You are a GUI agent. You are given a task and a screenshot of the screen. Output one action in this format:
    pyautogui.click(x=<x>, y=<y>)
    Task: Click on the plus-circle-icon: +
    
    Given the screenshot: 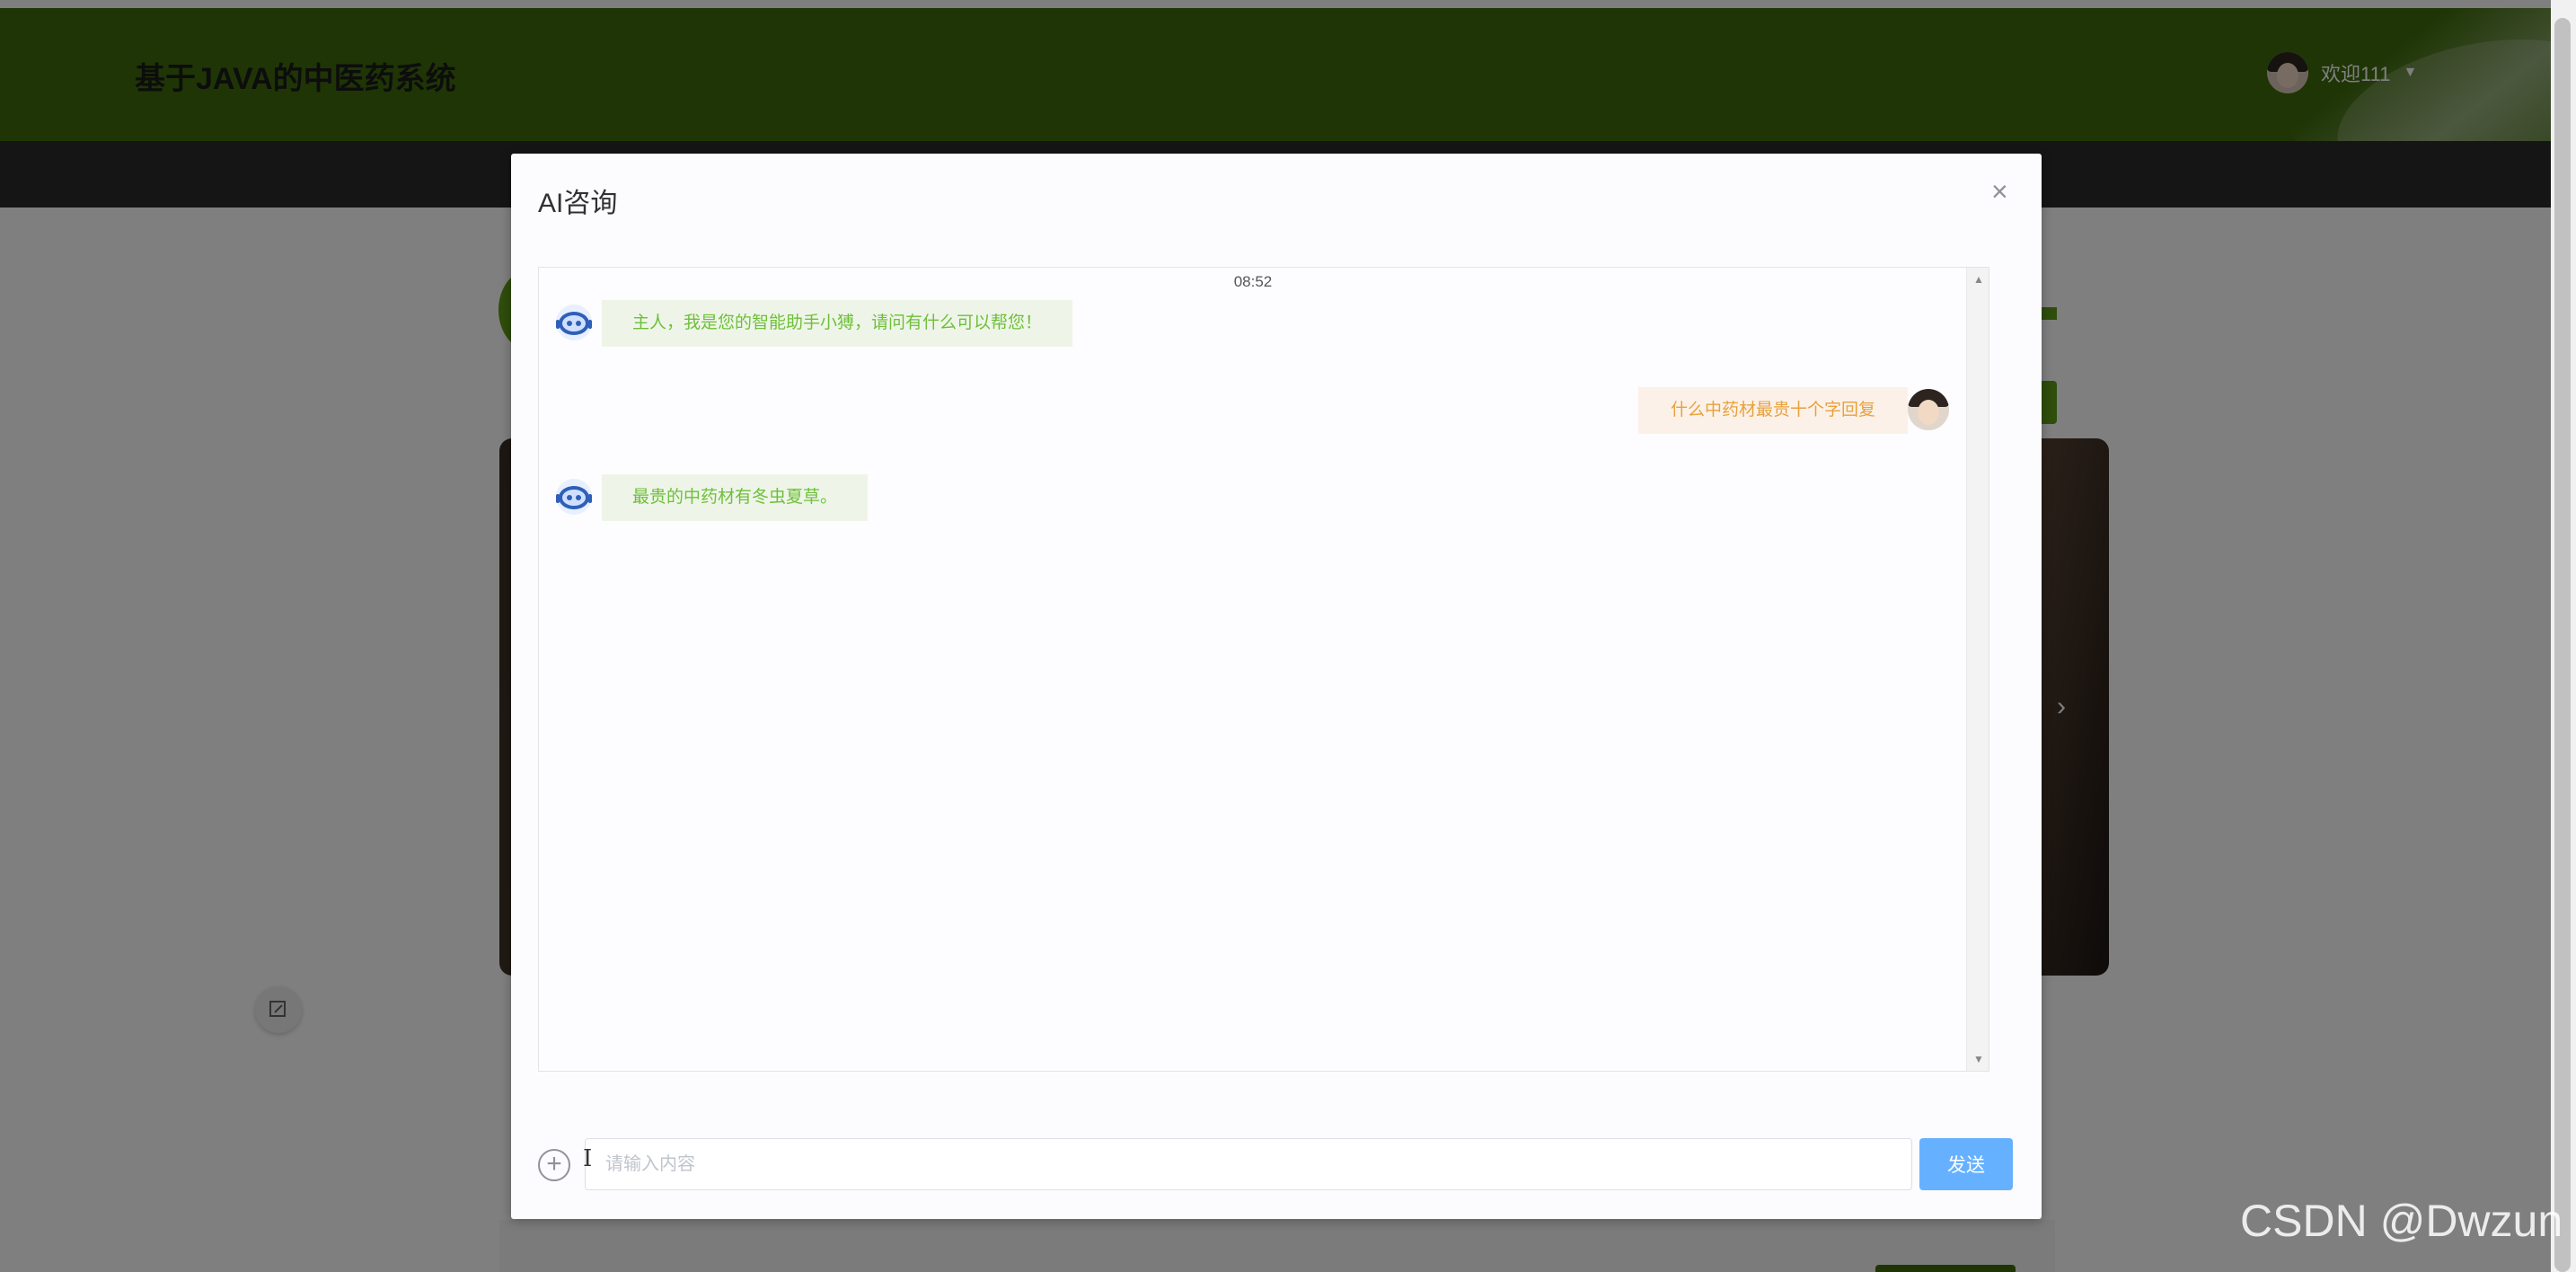 What is the action you would take?
    pyautogui.click(x=554, y=1165)
    